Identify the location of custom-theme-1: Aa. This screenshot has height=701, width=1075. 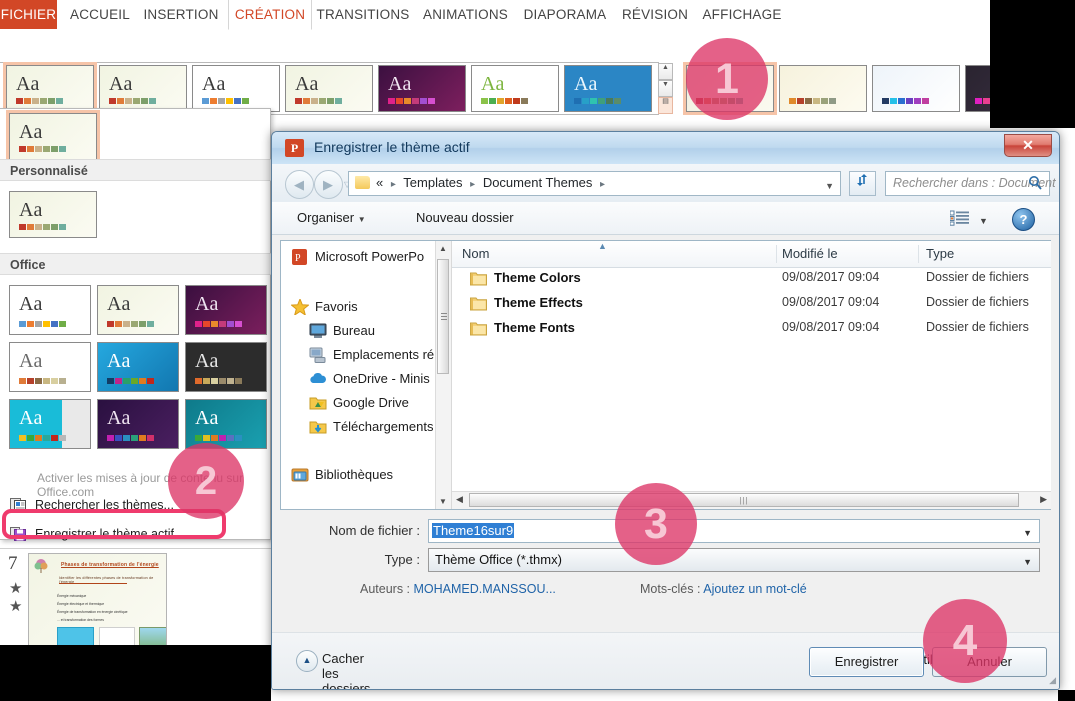
(53, 214).